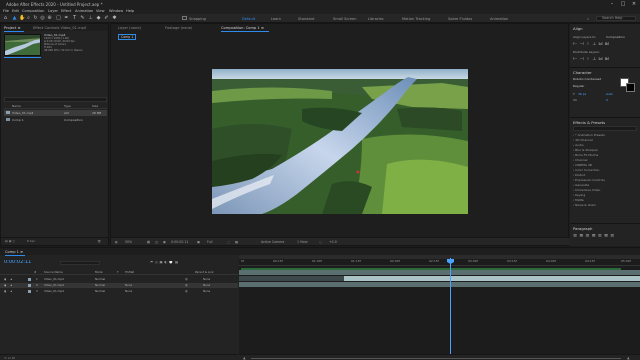 The width and height of the screenshot is (640, 360). Describe the element at coordinates (16, 106) in the screenshot. I see `column-name: Name` at that location.